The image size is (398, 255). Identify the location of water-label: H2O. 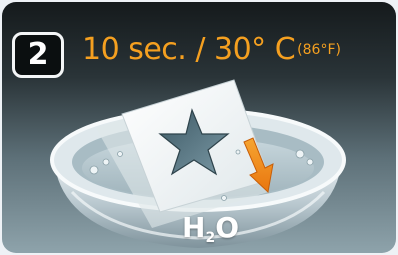
(210, 228).